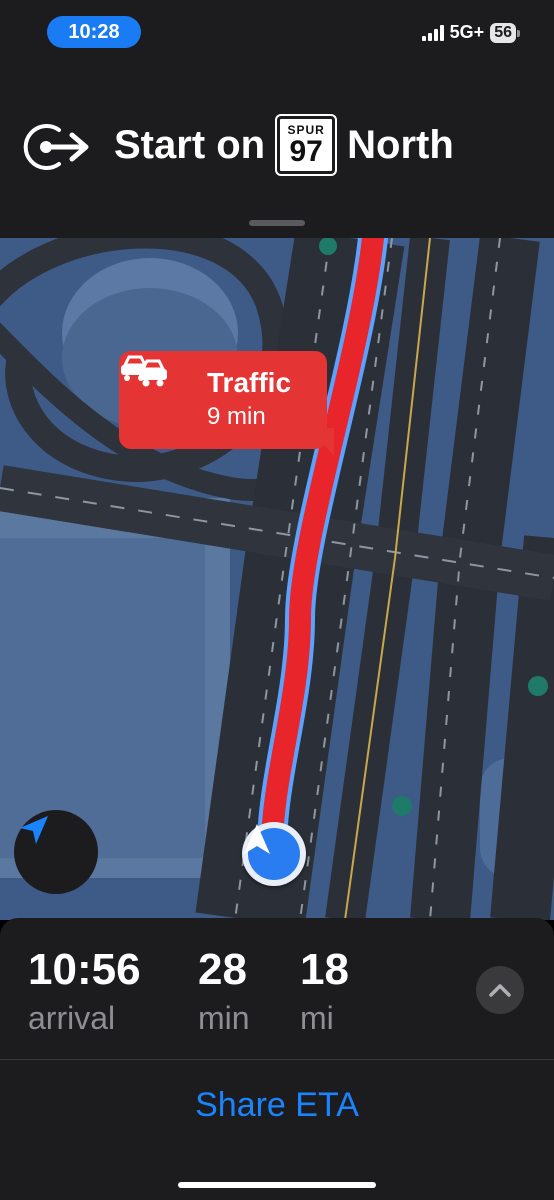 The width and height of the screenshot is (554, 1200). Describe the element at coordinates (222, 969) in the screenshot. I see `duration-value: 28` at that location.